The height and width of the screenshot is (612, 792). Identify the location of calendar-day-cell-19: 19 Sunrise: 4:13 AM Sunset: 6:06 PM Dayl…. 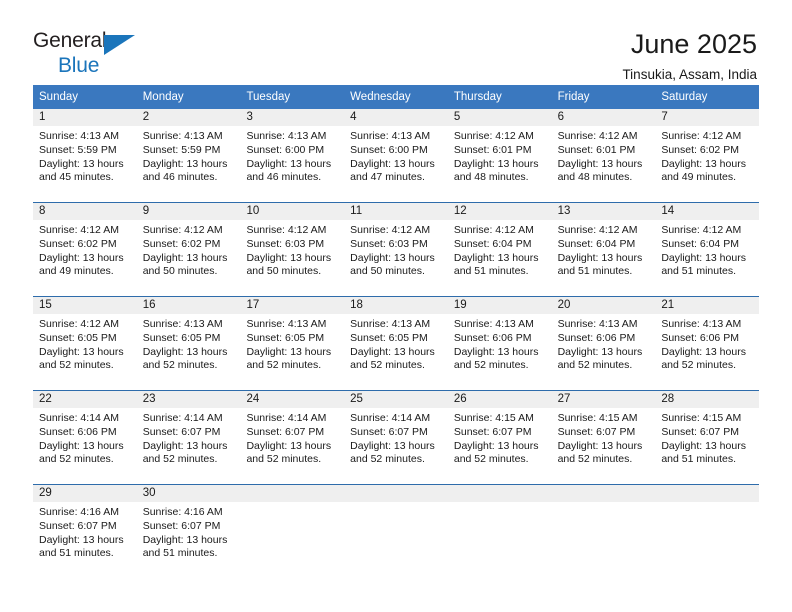
(499, 344).